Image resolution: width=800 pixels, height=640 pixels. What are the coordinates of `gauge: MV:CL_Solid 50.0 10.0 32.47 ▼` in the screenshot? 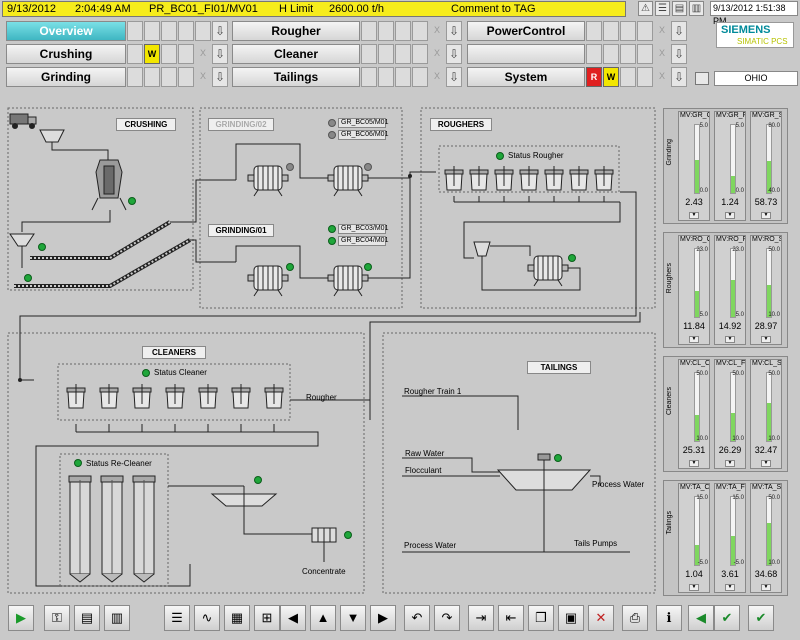 It's located at (766, 414).